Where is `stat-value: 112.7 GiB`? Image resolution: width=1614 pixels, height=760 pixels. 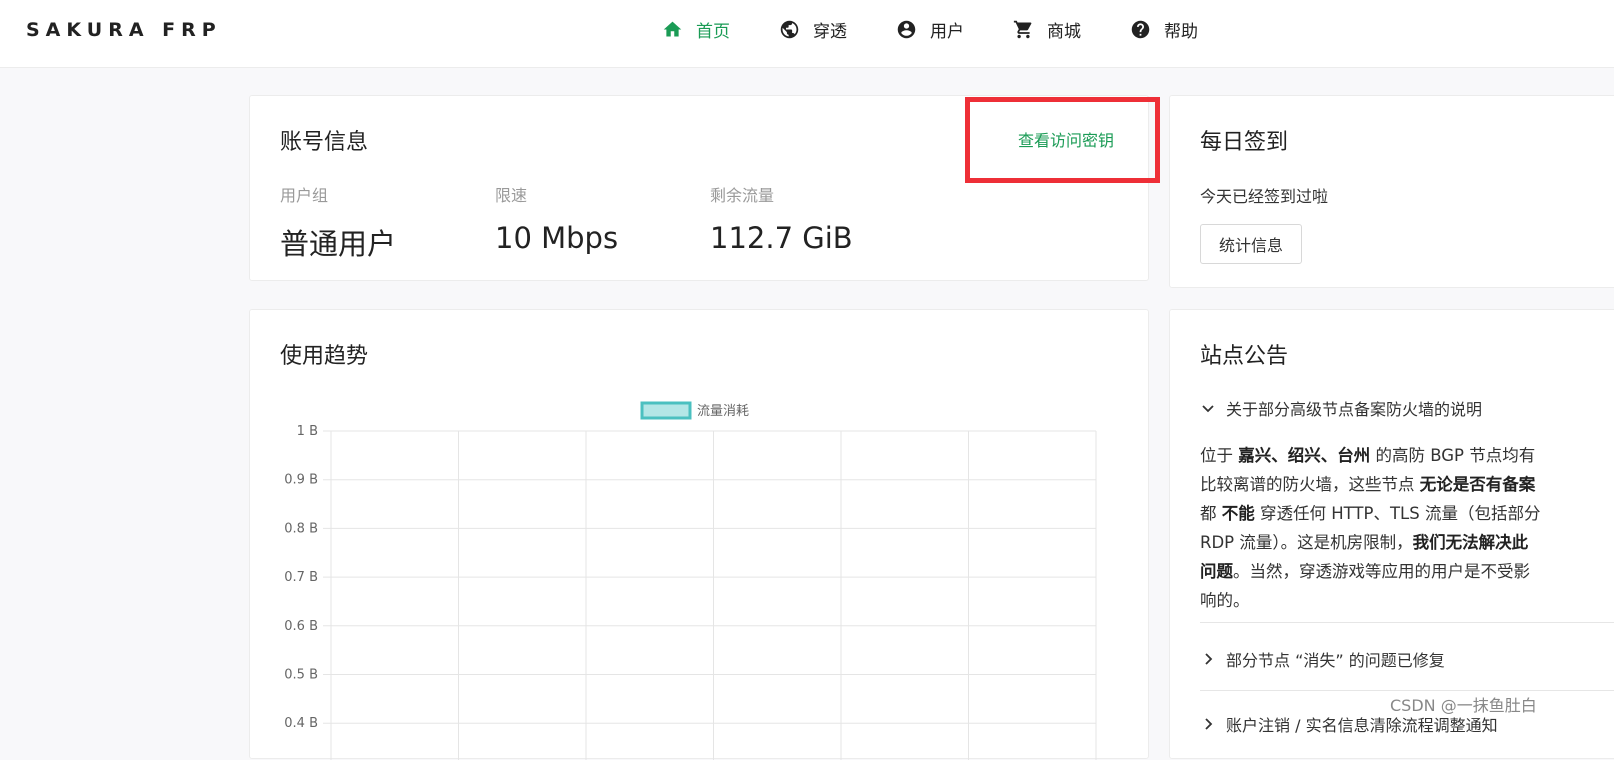
stat-value: 112.7 GiB is located at coordinates (781, 238).